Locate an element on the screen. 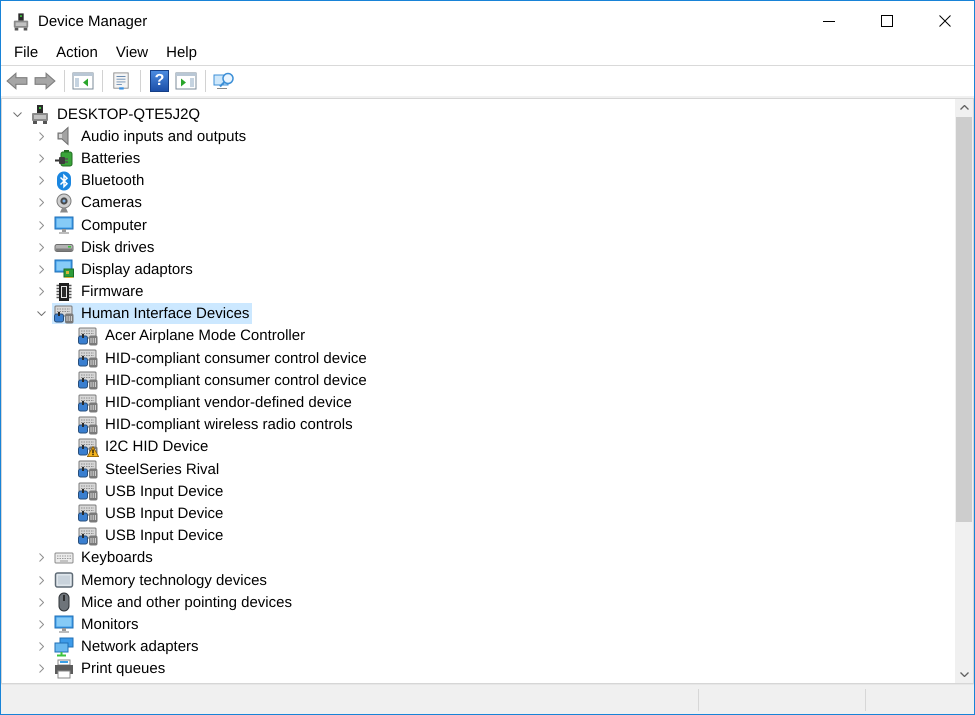  menu-item: Help is located at coordinates (181, 53).